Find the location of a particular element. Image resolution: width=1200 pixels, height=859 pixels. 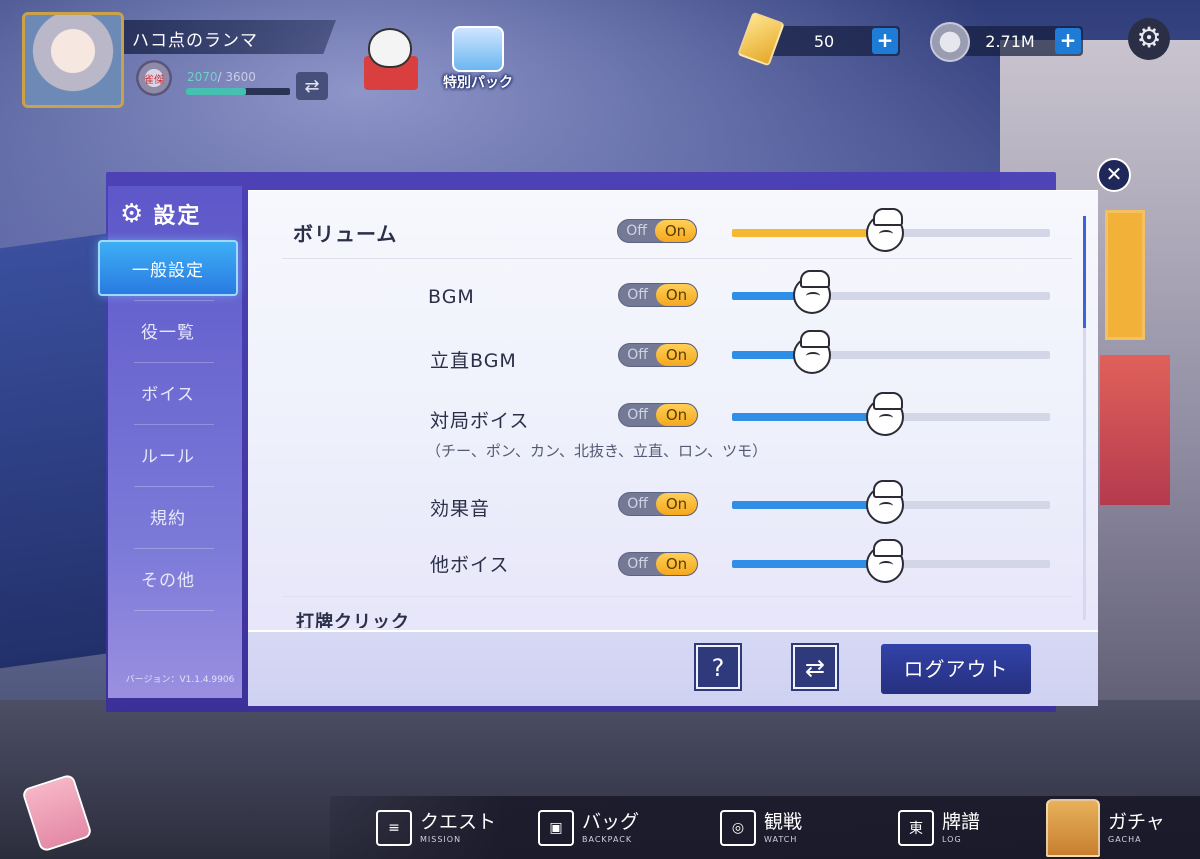

nav-gacha: ガチャ GACHA is located at coordinates (1105, 828).